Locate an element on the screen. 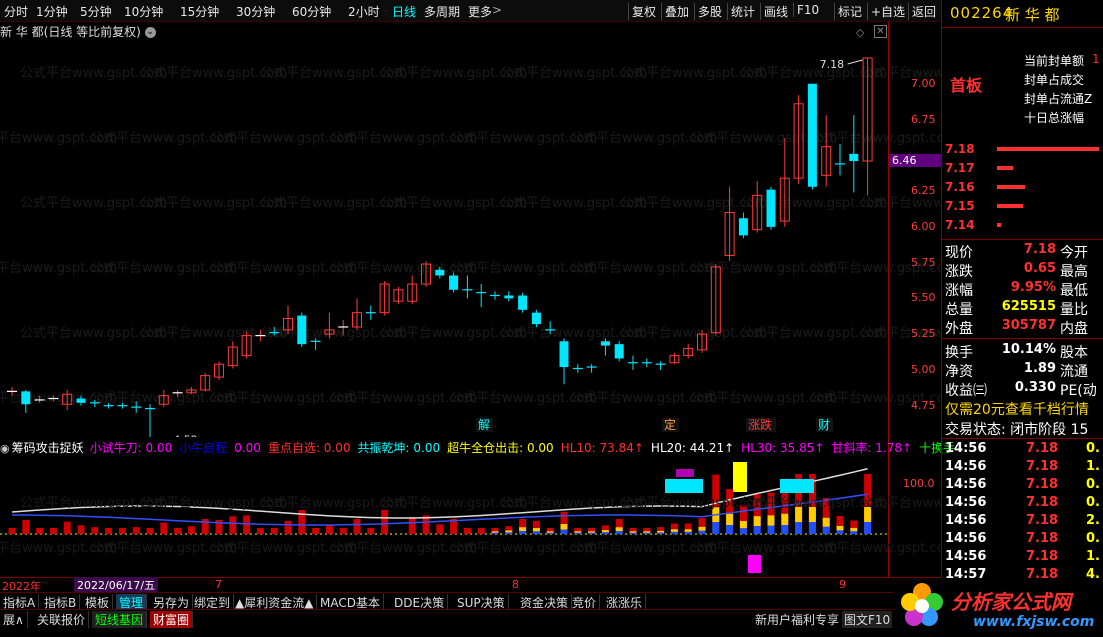 The width and height of the screenshot is (1103, 637). toolbar-action-0: 复权 is located at coordinates (642, 11).